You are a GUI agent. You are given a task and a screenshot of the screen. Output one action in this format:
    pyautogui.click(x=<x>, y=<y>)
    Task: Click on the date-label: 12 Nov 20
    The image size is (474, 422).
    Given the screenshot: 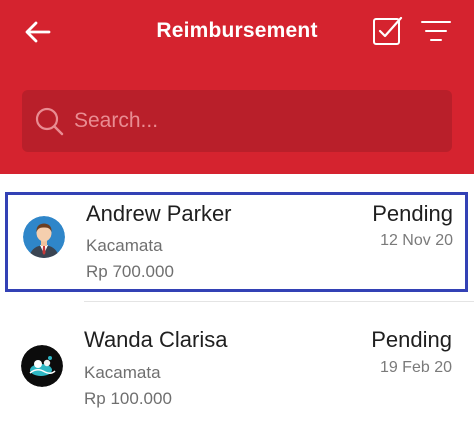 What is the action you would take?
    pyautogui.click(x=416, y=240)
    